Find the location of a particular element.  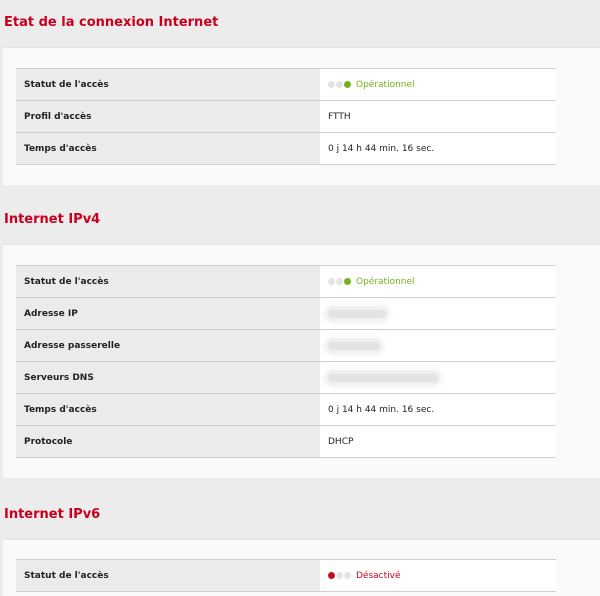

section-title-connection-status: Etat de la connexion Internet is located at coordinates (111, 22).